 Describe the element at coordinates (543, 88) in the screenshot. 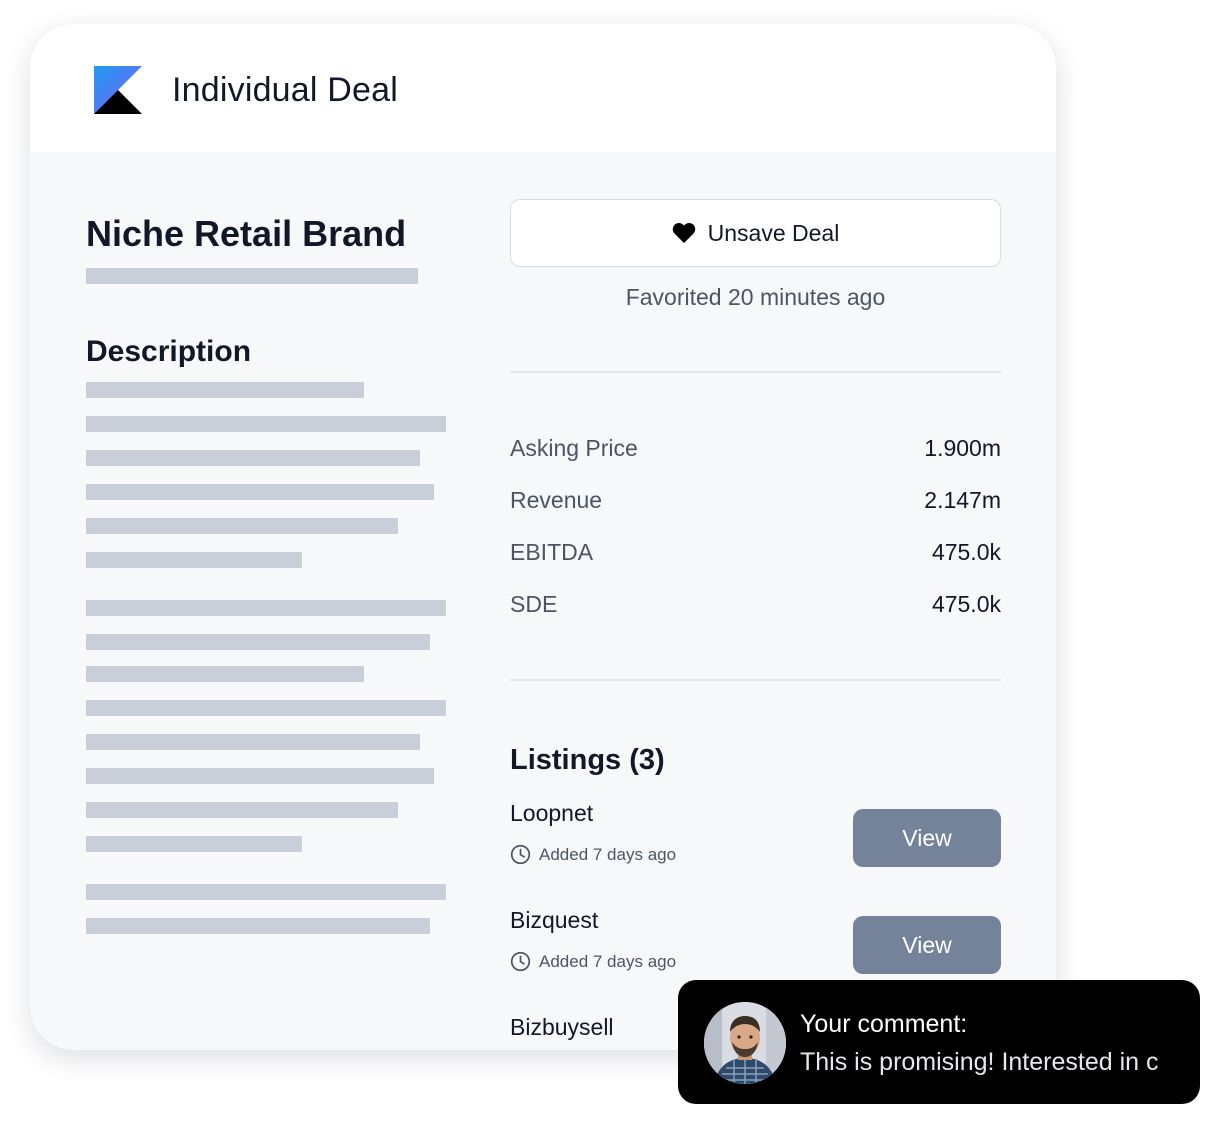

I see `card-header: Individual Deal` at that location.